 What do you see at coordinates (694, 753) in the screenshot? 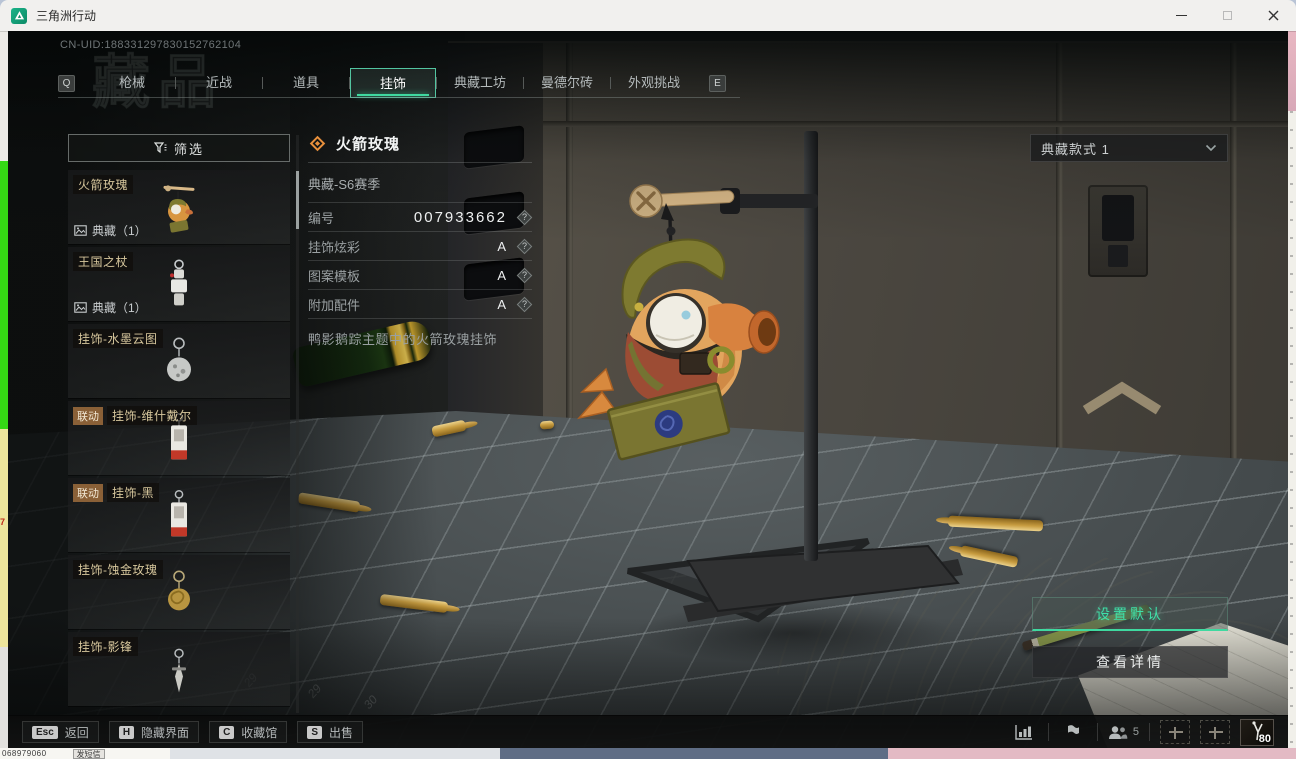
I see `desktop-bottom-slate` at bounding box center [694, 753].